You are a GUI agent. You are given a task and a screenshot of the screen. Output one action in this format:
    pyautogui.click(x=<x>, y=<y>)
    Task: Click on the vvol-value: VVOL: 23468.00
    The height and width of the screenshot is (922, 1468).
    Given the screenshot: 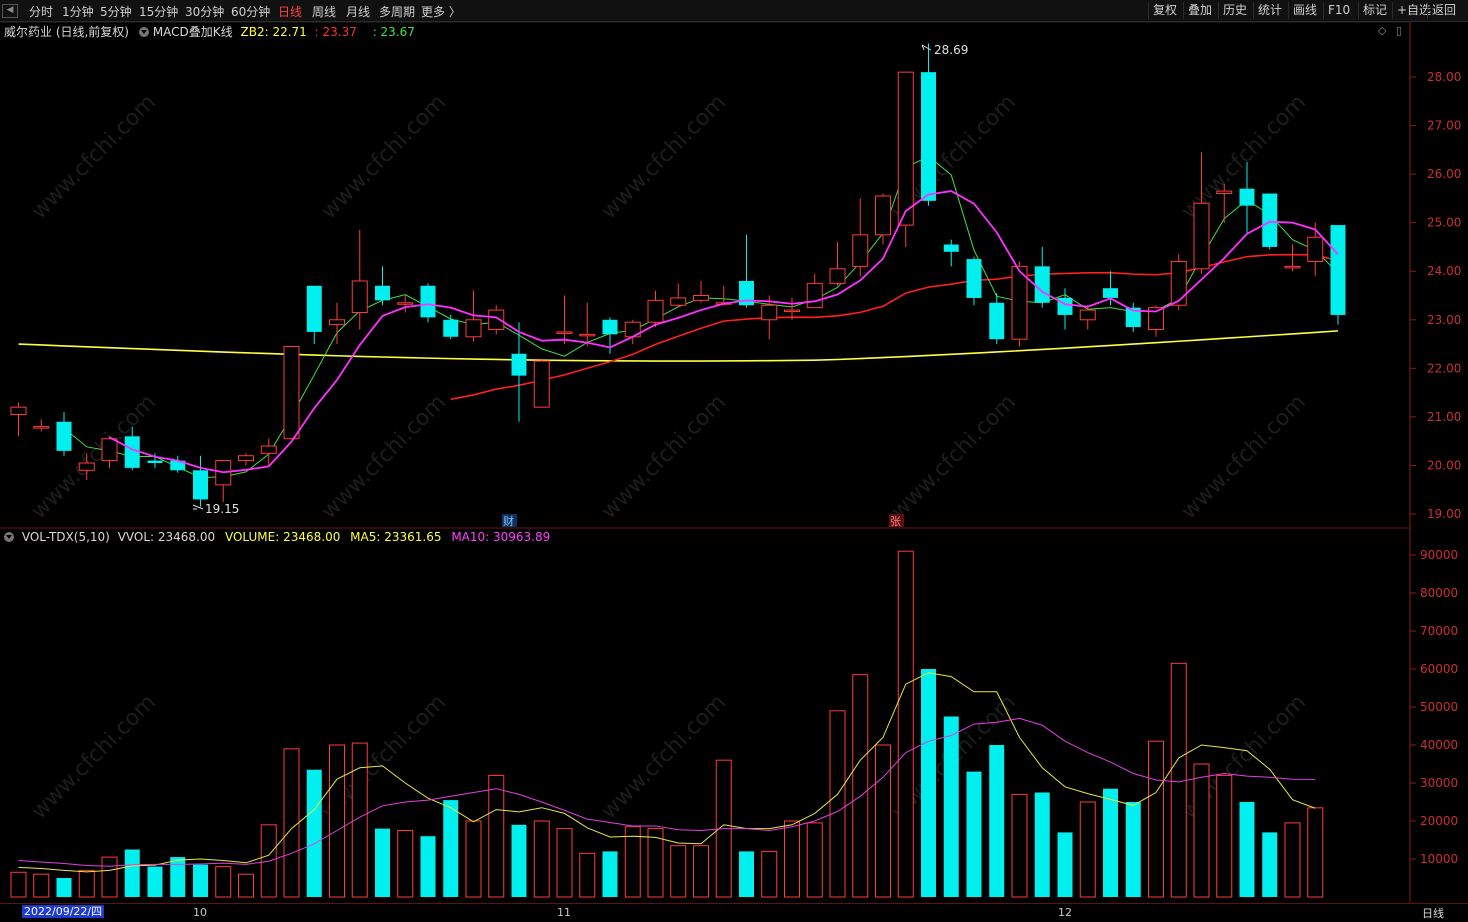 What is the action you would take?
    pyautogui.click(x=166, y=537)
    